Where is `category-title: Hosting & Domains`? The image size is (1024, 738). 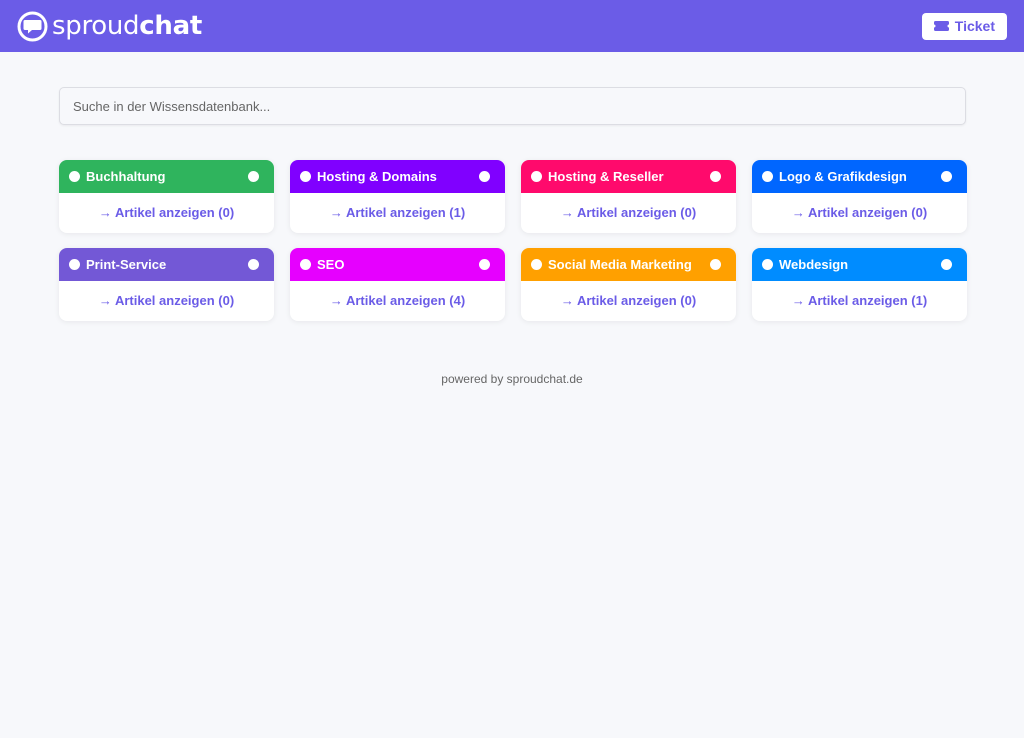
category-title: Hosting & Domains is located at coordinates (377, 176).